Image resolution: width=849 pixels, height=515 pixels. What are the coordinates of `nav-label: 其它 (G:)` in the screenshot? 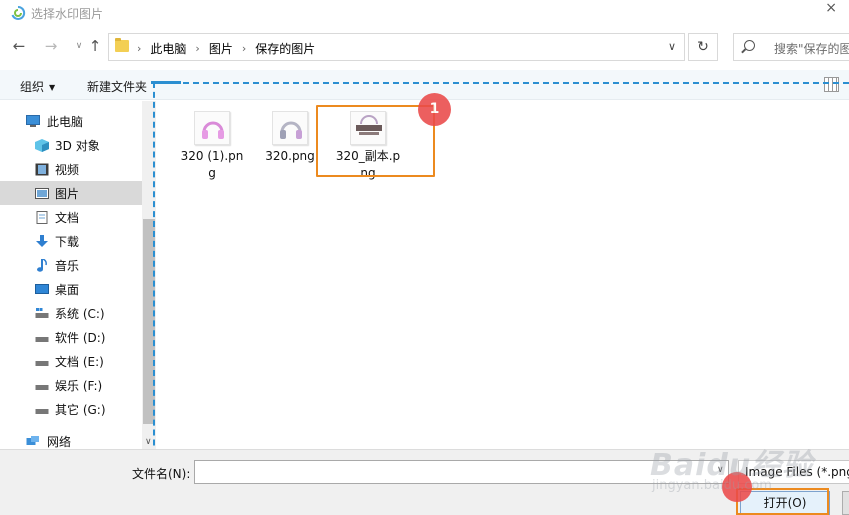 It's located at (80, 409).